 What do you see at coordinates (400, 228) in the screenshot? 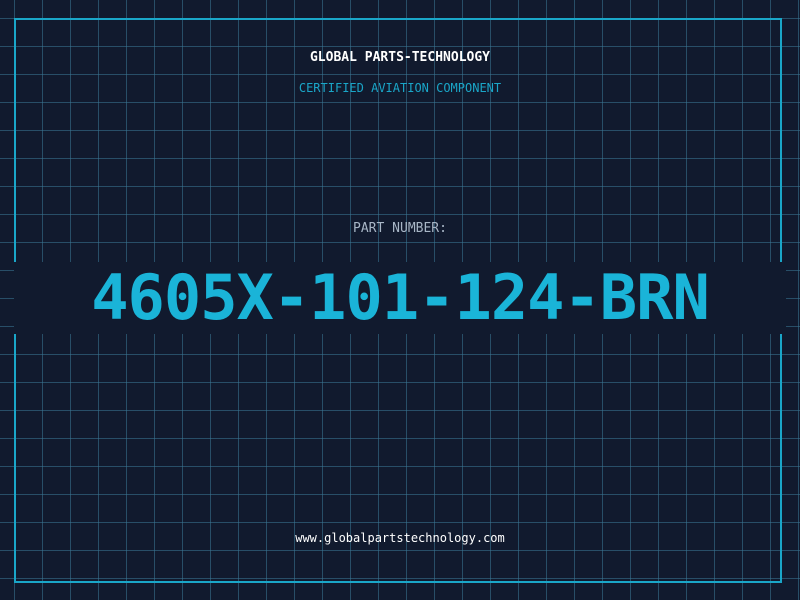
I see `part-number-label: PART NUMBER:` at bounding box center [400, 228].